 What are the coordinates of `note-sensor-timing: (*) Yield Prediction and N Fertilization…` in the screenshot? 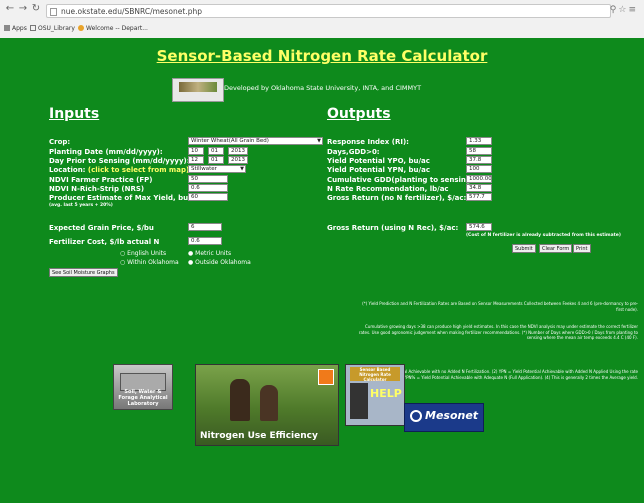 It's located at (500, 306).